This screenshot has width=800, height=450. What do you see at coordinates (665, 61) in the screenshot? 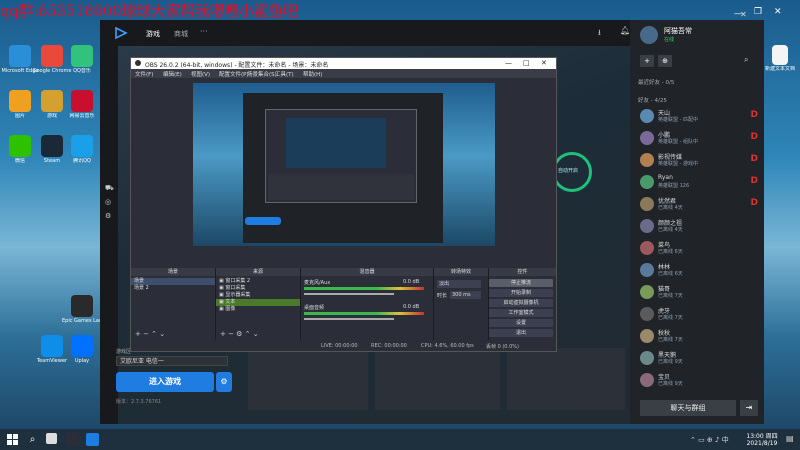
I see `add-group-icon: ⊕` at bounding box center [665, 61].